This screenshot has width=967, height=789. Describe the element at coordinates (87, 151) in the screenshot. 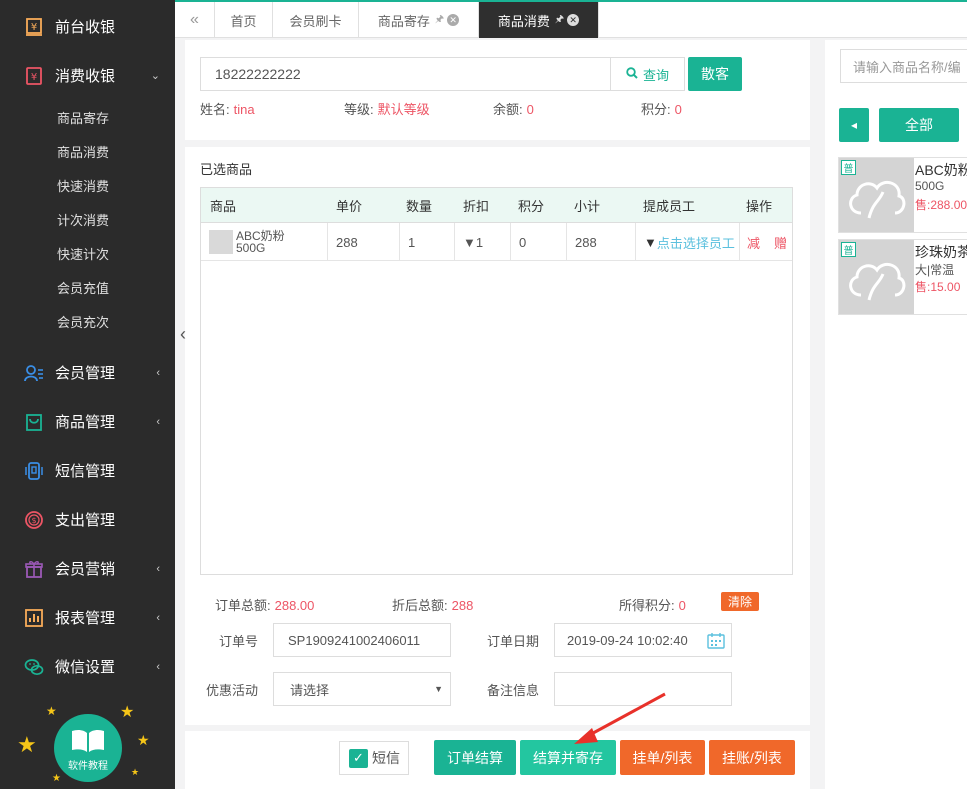

I see `sub-item-goods-consume: 商品消费` at that location.